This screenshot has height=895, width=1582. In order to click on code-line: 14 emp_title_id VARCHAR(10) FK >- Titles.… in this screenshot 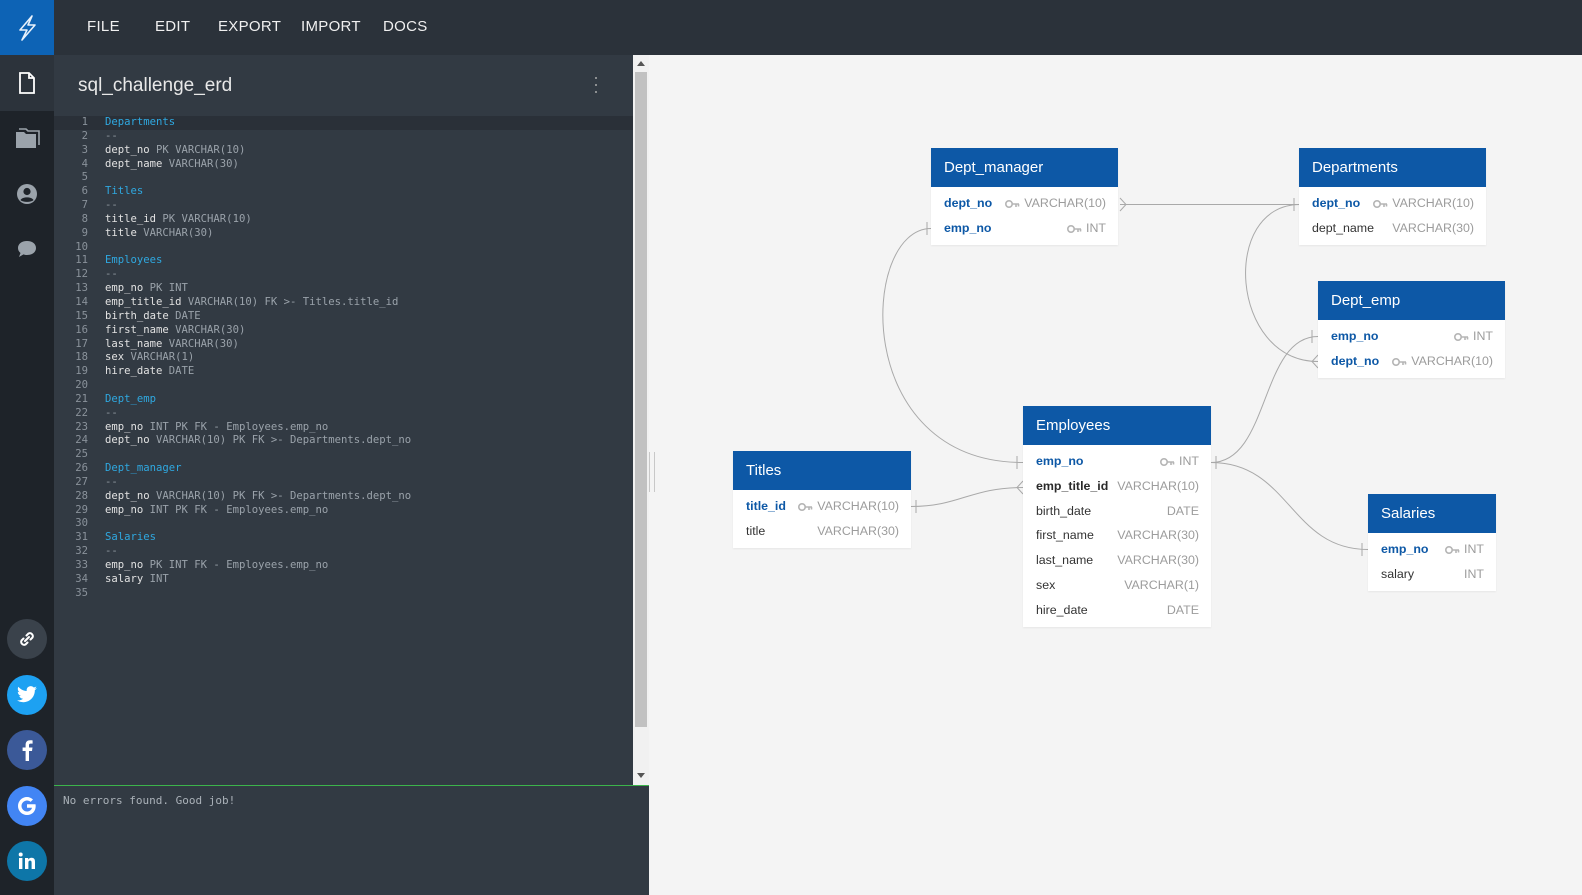, I will do `click(343, 303)`.